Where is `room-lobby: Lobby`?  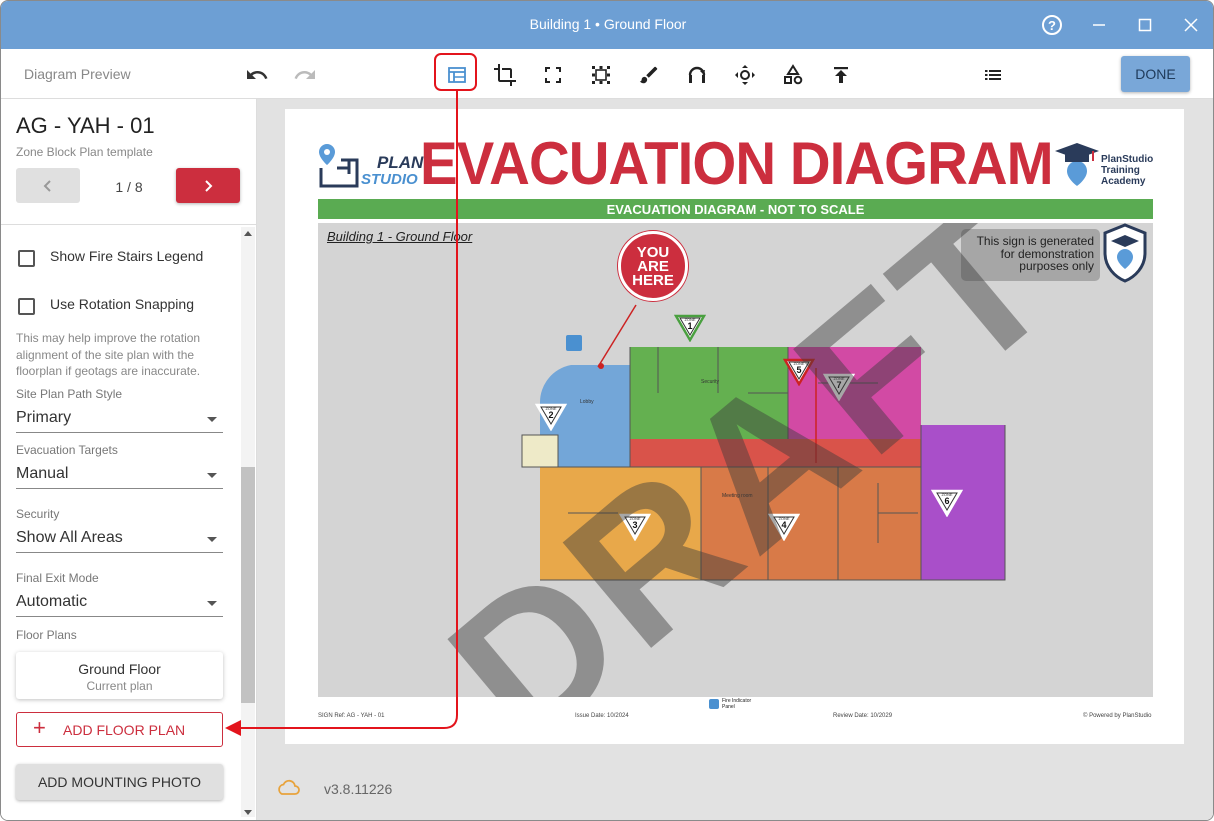 room-lobby: Lobby is located at coordinates (587, 402).